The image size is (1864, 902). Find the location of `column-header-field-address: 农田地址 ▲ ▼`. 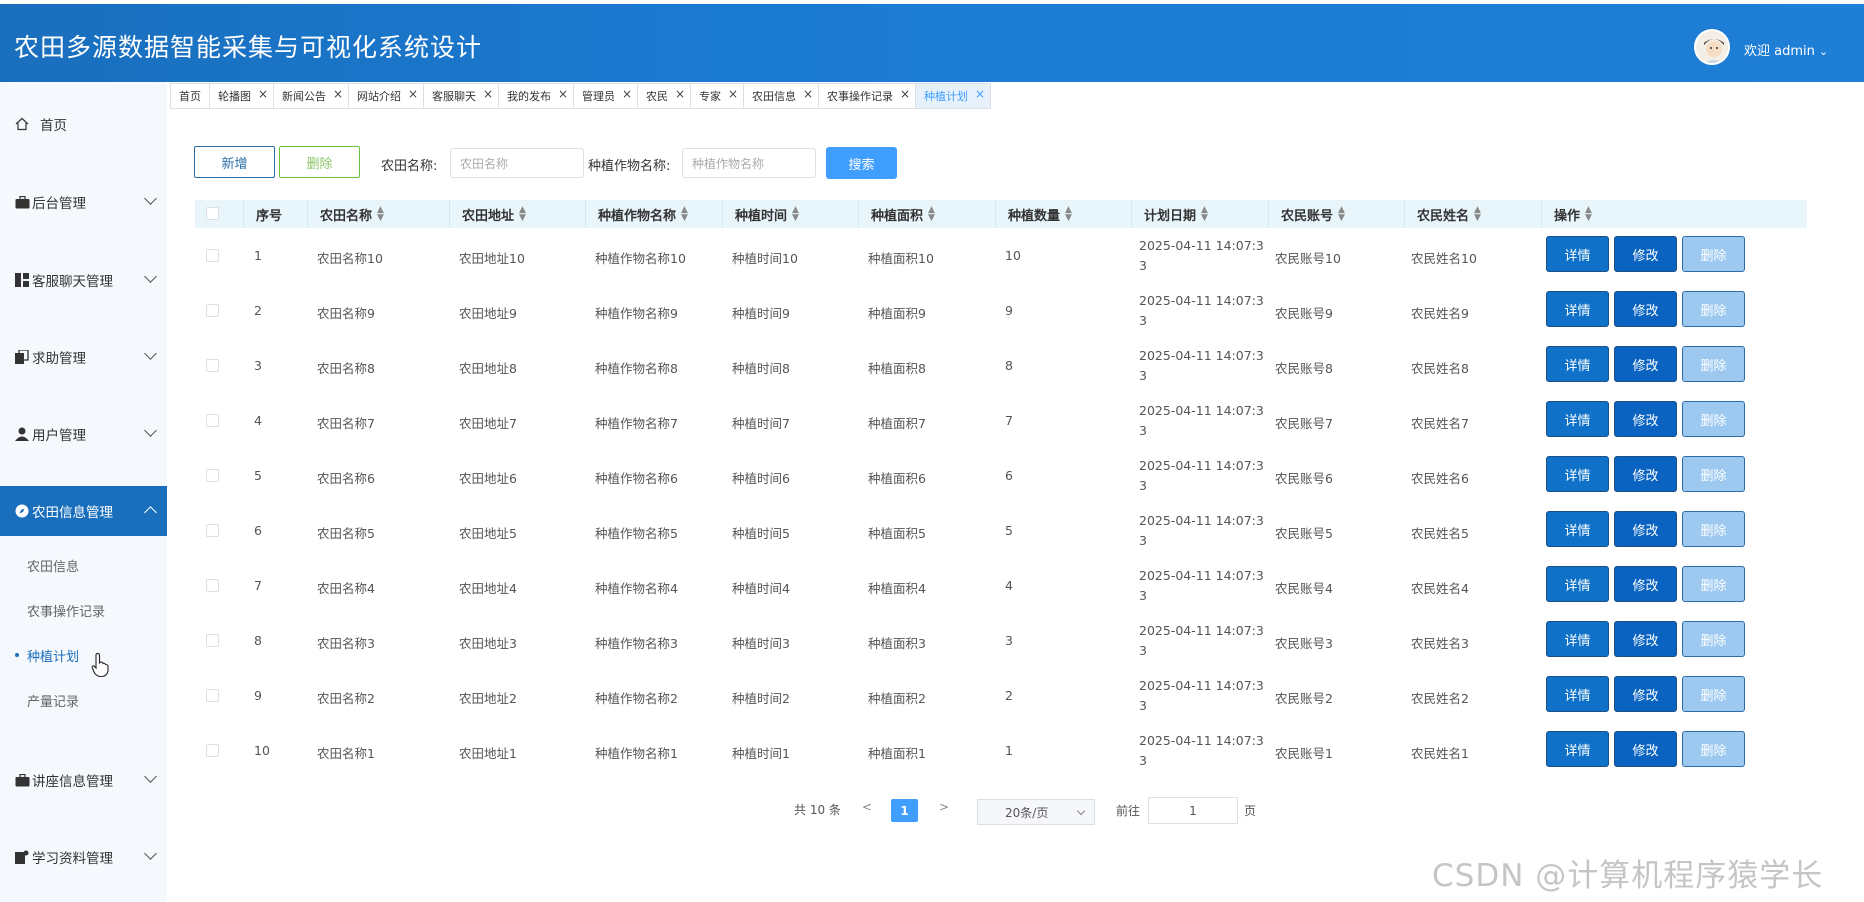

column-header-field-address: 农田地址 ▲ ▼ is located at coordinates (517, 214).